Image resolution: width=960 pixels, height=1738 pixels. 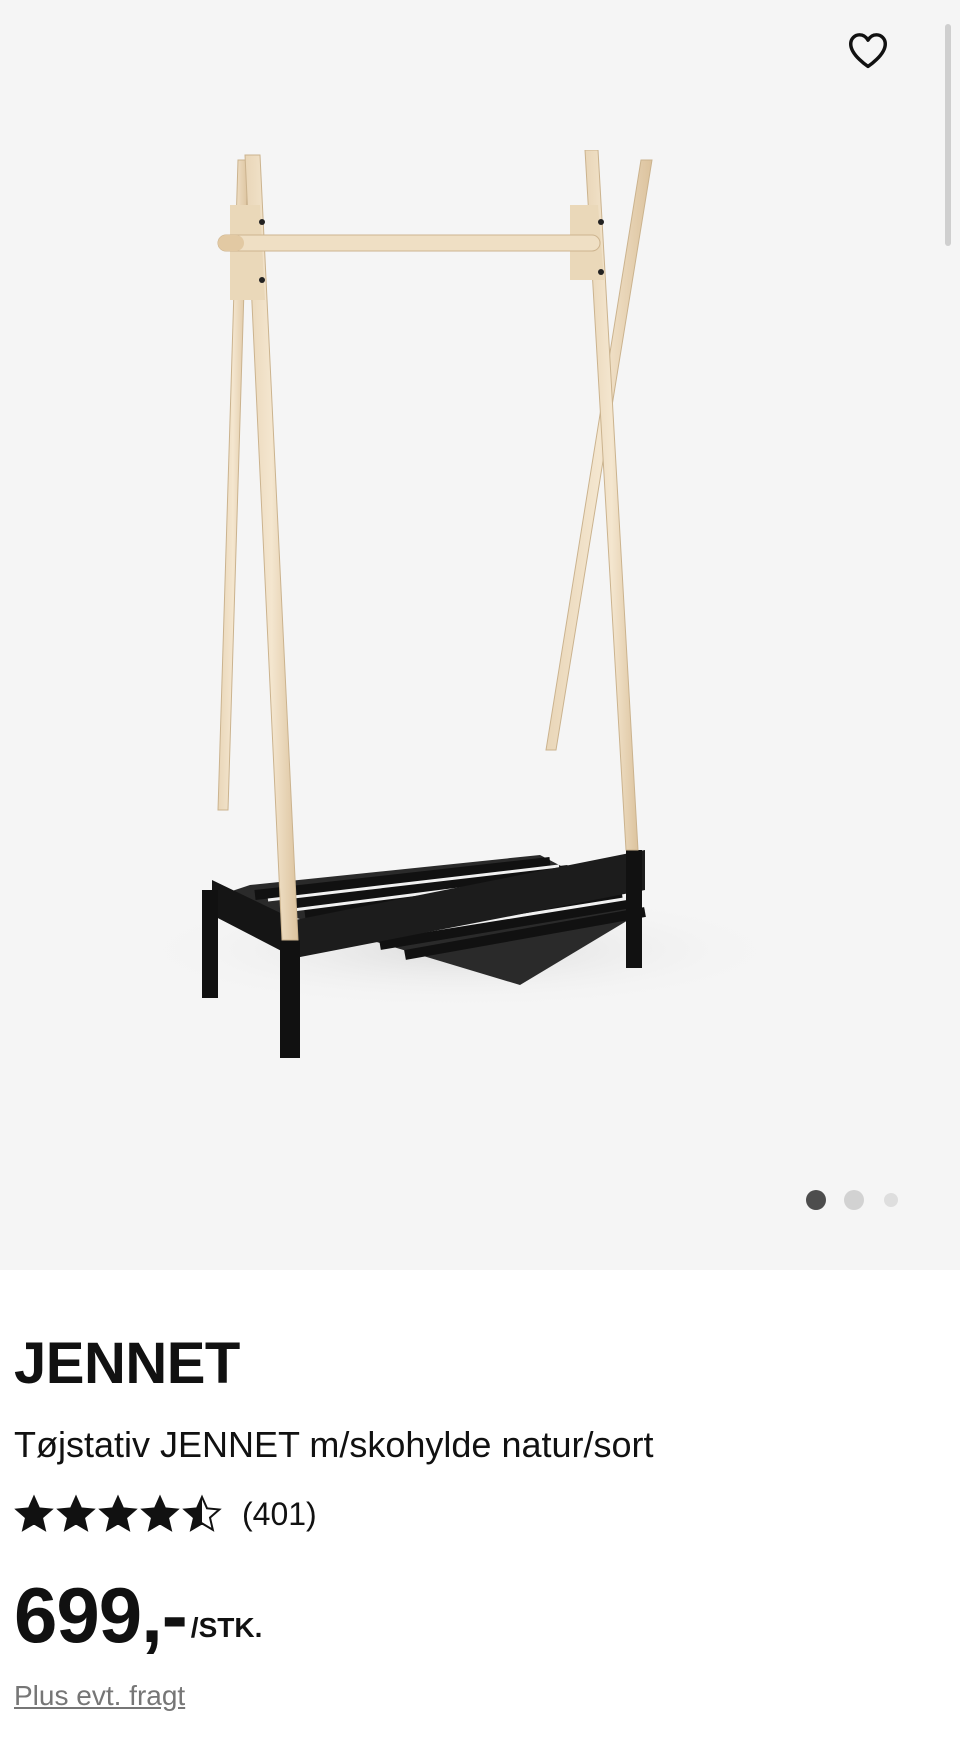 I want to click on product-description: Tøjstativ JENNET m/skohylde natur/sort, so click(x=334, y=1444).